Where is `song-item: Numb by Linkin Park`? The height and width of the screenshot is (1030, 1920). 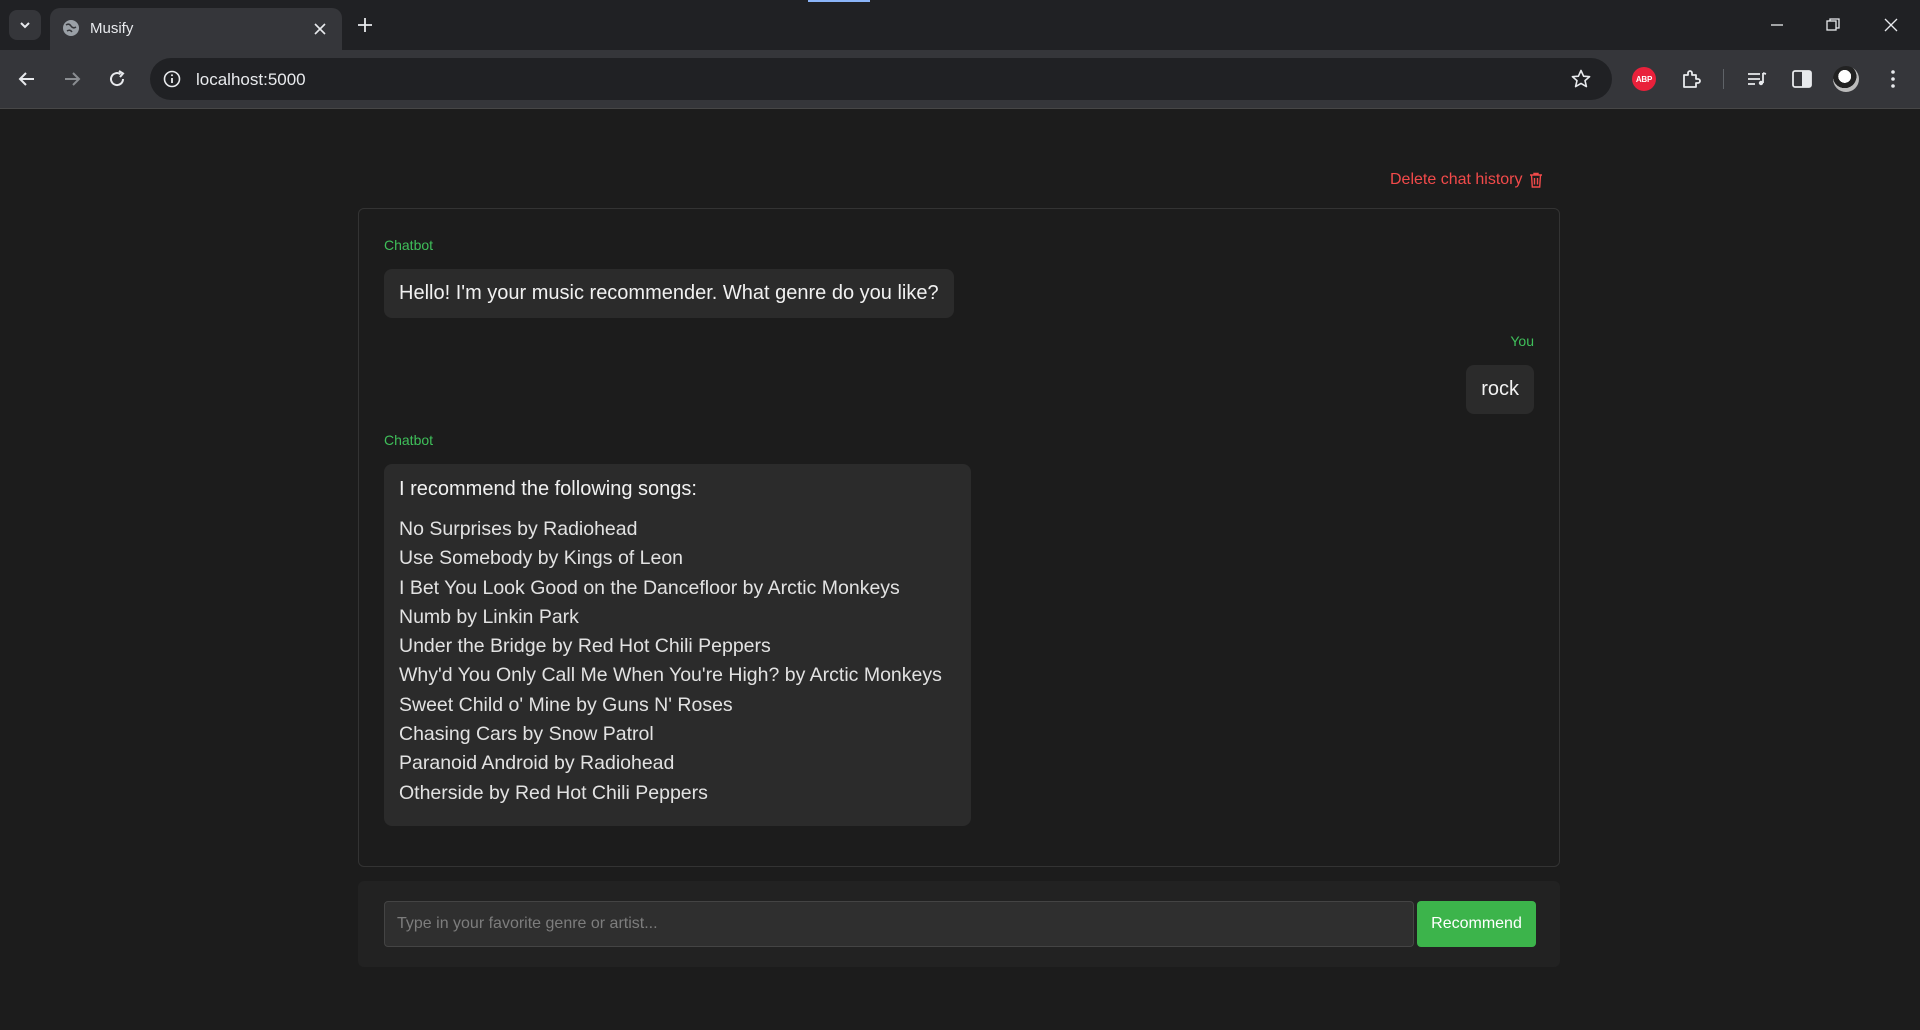 song-item: Numb by Linkin Park is located at coordinates (489, 616).